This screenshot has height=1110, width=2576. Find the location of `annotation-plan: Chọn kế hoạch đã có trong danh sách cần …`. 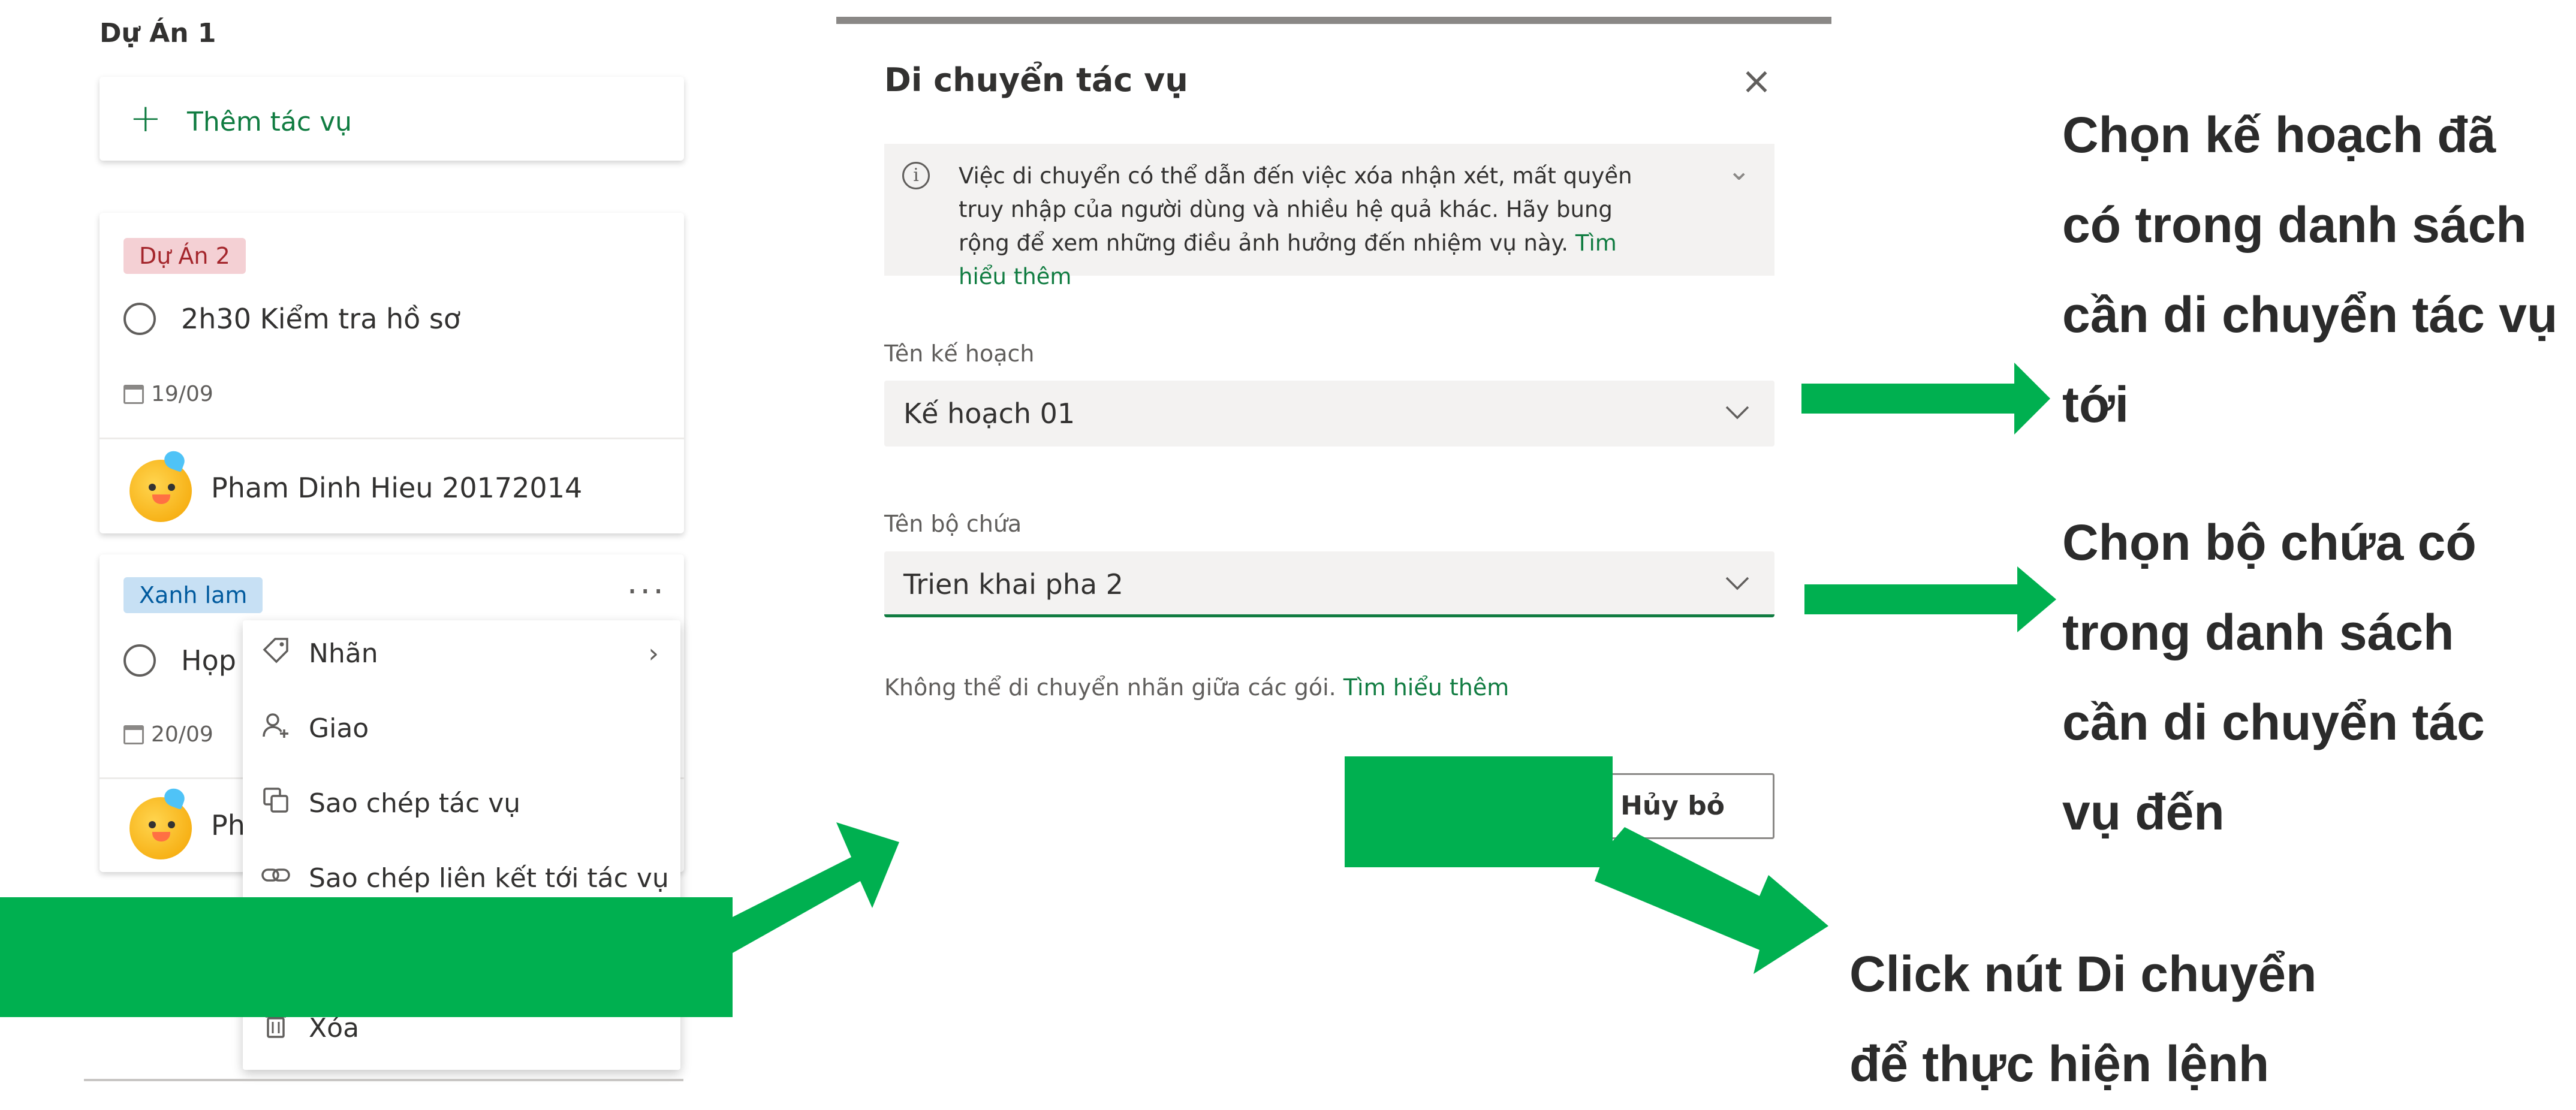

annotation-plan: Chọn kế hoạch đã có trong danh sách cần … is located at coordinates (2310, 270).